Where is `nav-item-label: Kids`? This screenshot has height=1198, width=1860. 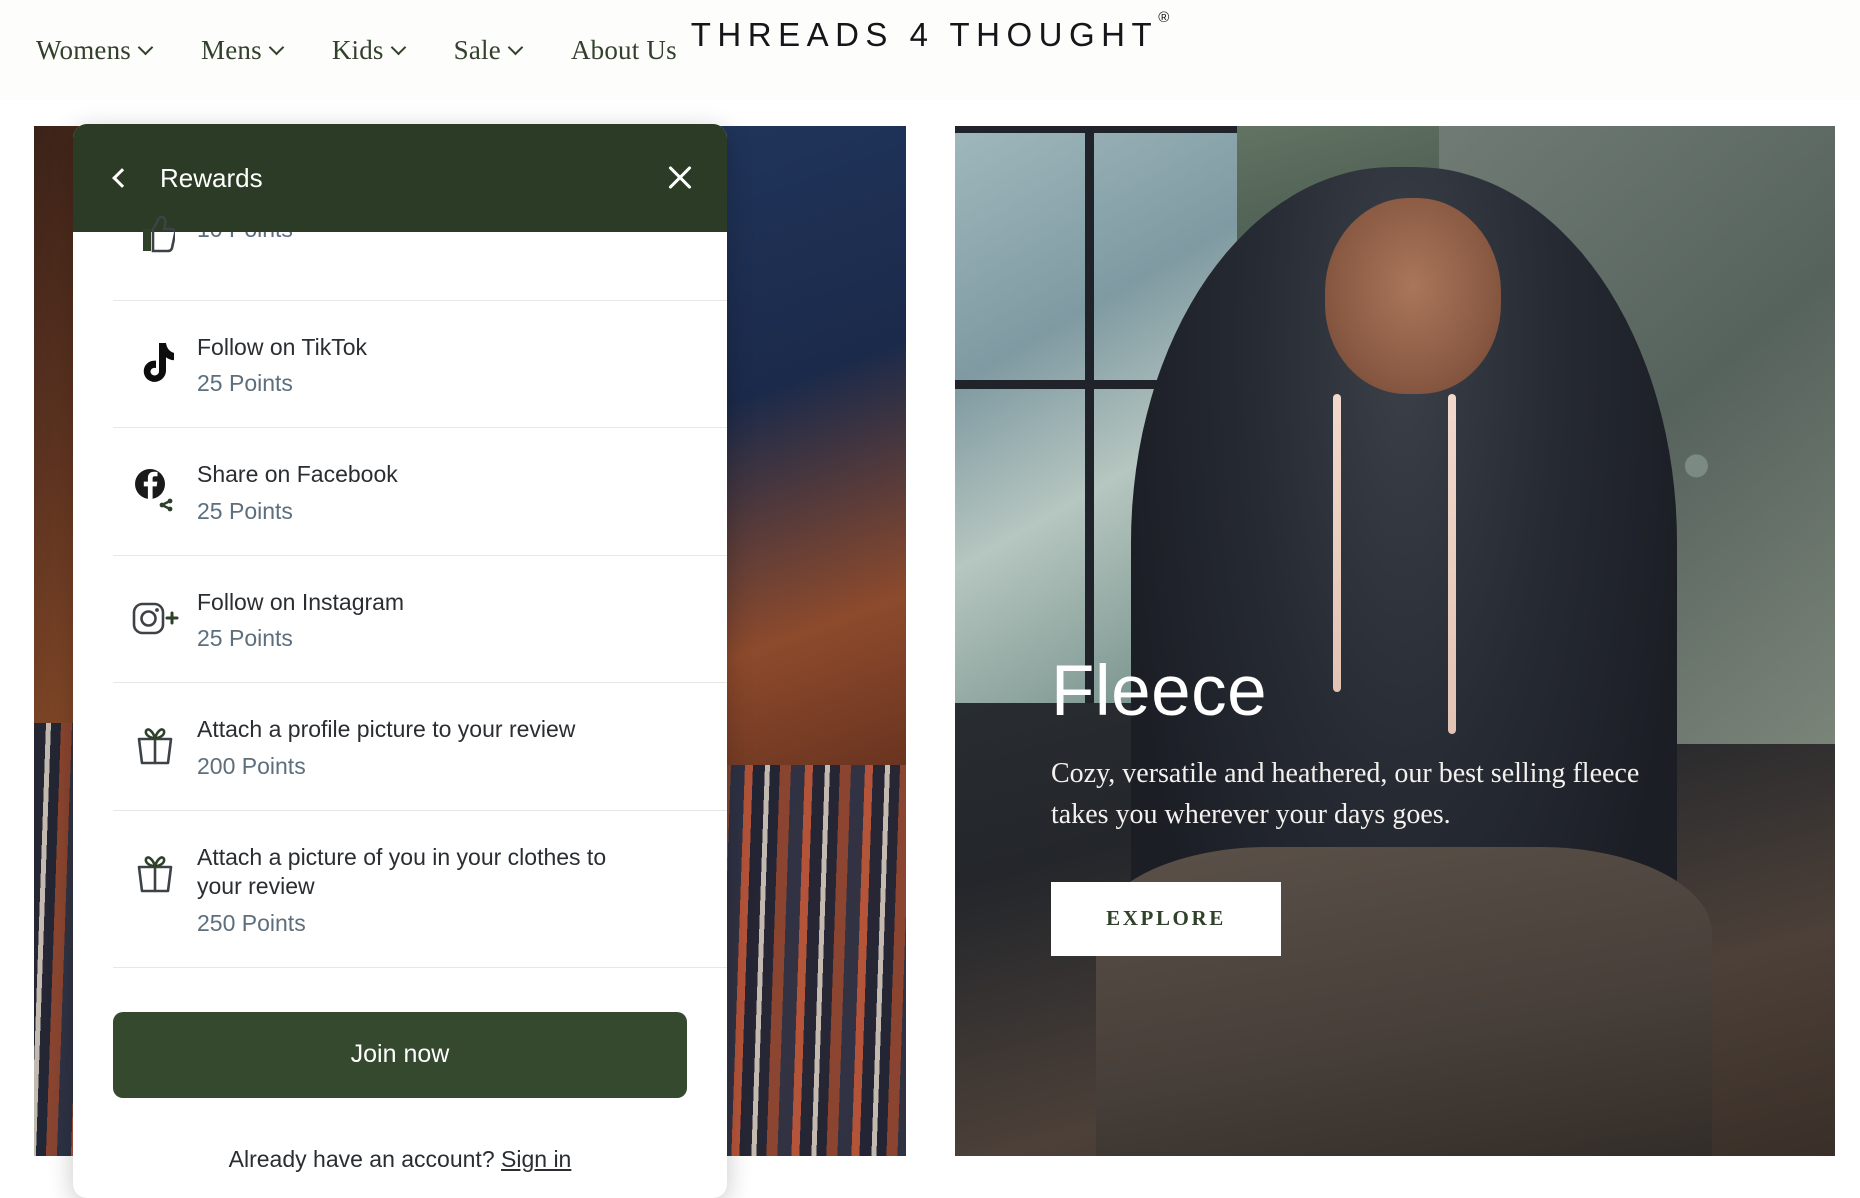 nav-item-label: Kids is located at coordinates (357, 49).